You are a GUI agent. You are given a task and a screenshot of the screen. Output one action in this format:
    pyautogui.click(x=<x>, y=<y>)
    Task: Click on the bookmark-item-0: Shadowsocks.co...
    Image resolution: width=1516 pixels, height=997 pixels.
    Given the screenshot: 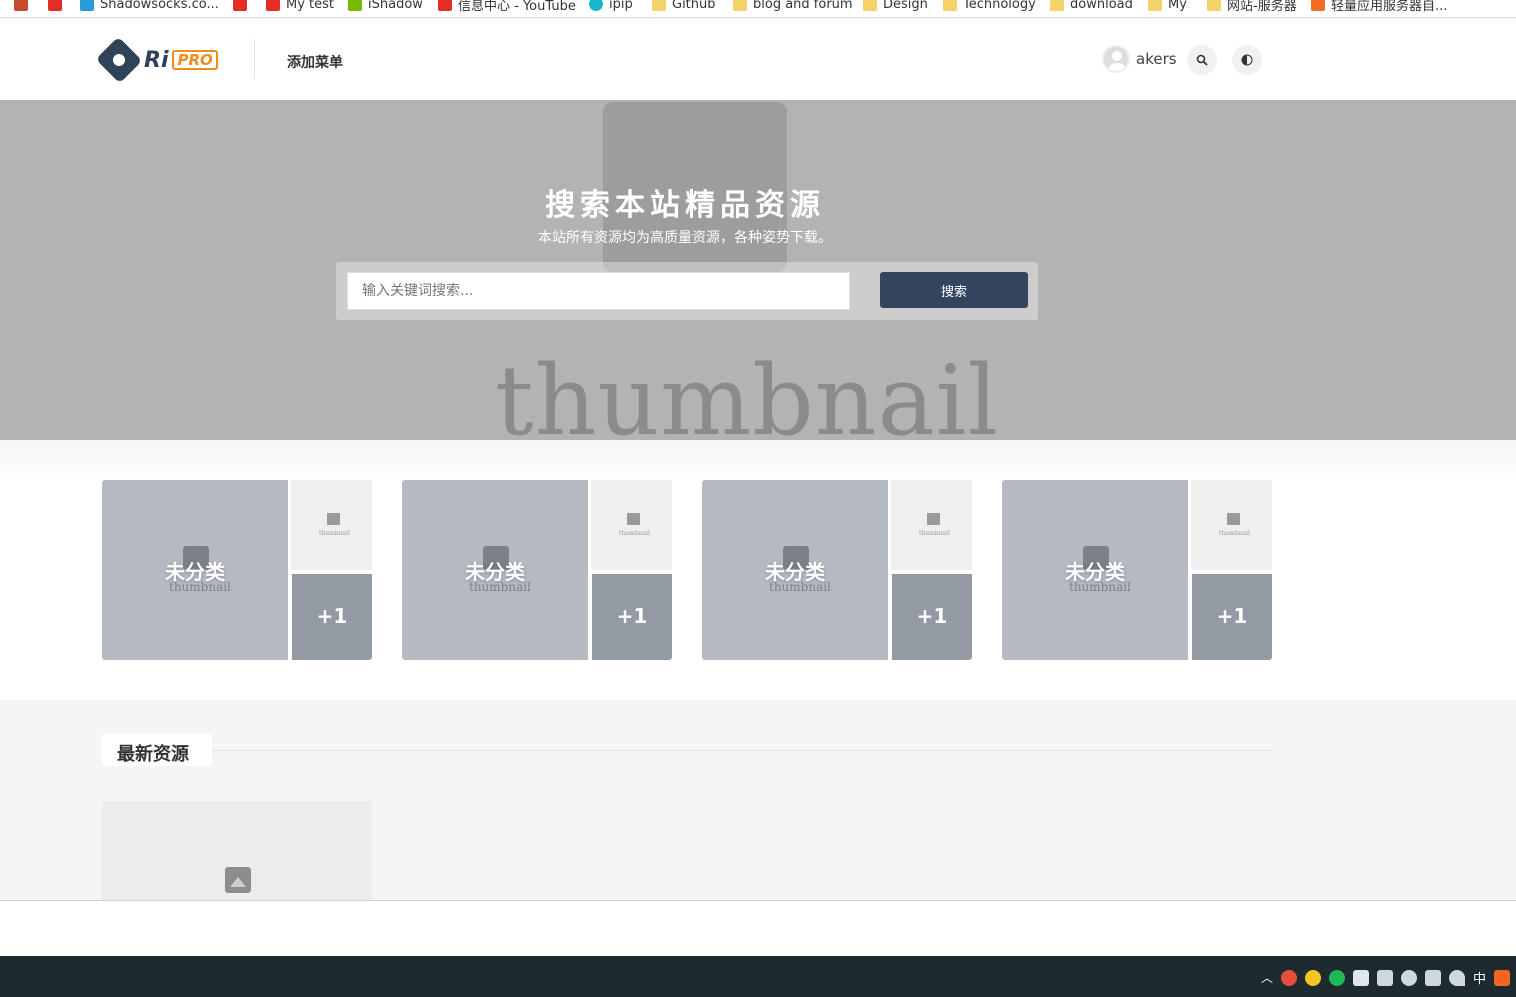 What is the action you would take?
    pyautogui.click(x=149, y=6)
    